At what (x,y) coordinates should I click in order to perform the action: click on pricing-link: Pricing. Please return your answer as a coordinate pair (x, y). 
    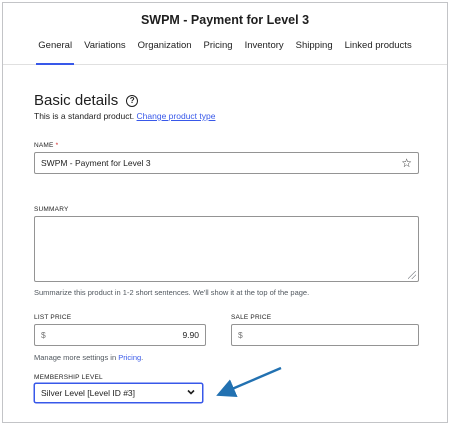
    Looking at the image, I should click on (129, 357).